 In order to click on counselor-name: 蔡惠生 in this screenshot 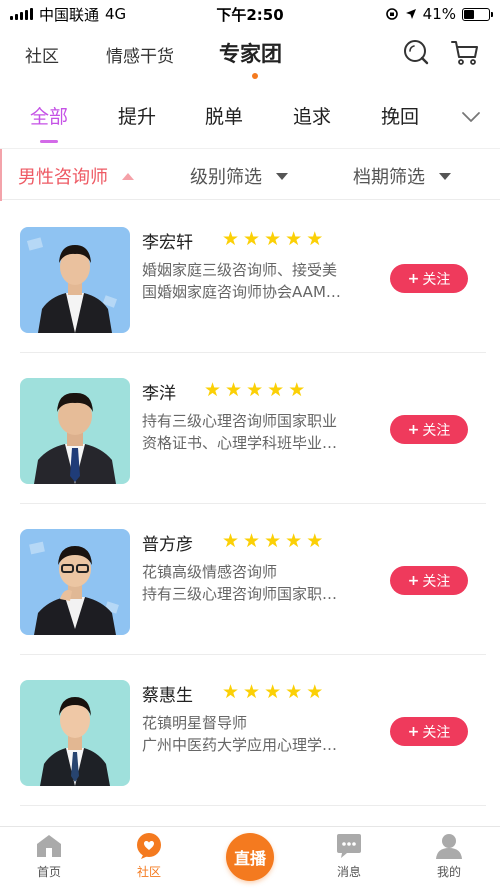, I will do `click(167, 696)`.